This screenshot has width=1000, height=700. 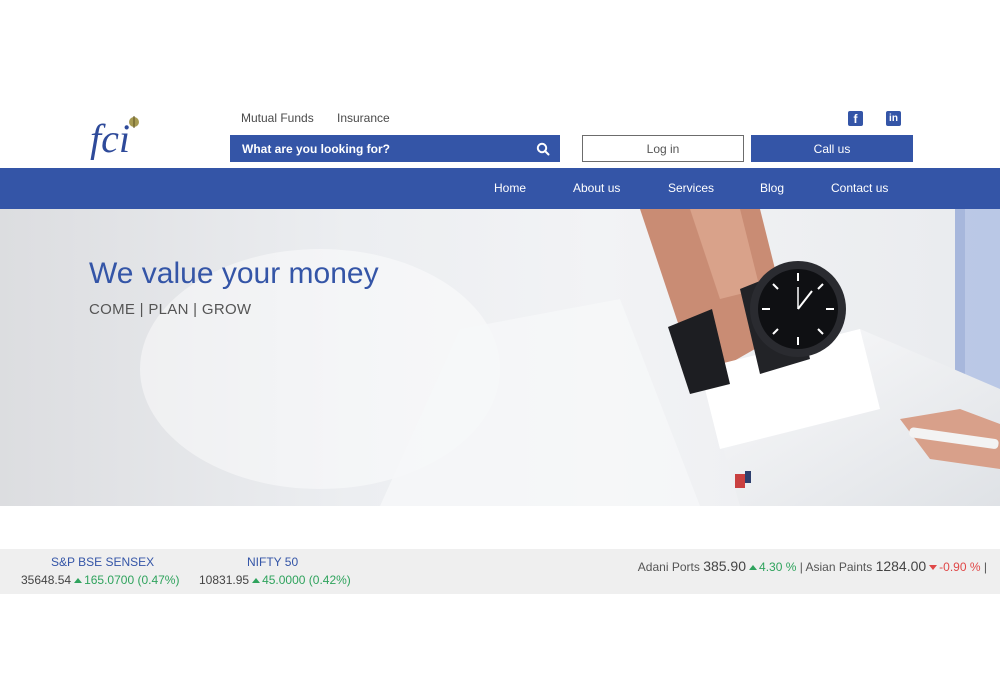 I want to click on nifty-name: NIFTY 50, so click(x=273, y=562).